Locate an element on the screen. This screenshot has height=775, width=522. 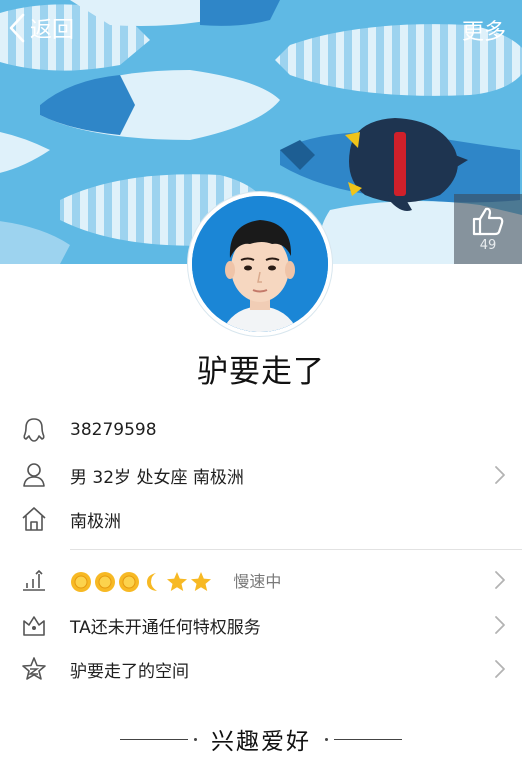
level-row: 慢速中 is located at coordinates (261, 580).